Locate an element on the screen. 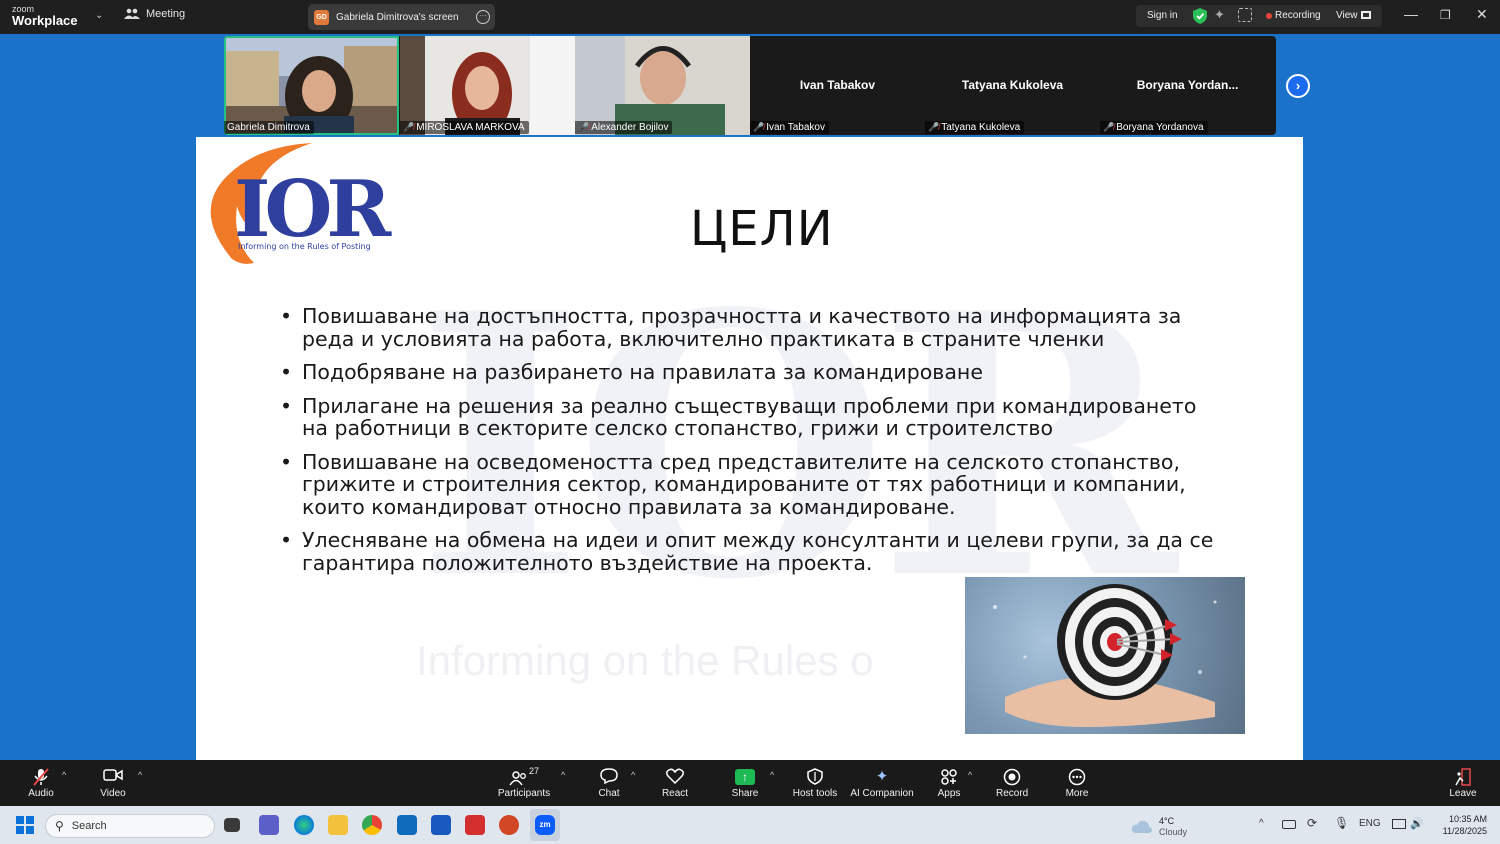 Image resolution: width=1500 pixels, height=844 pixels. participants-options-caret: ^ is located at coordinates (563, 775).